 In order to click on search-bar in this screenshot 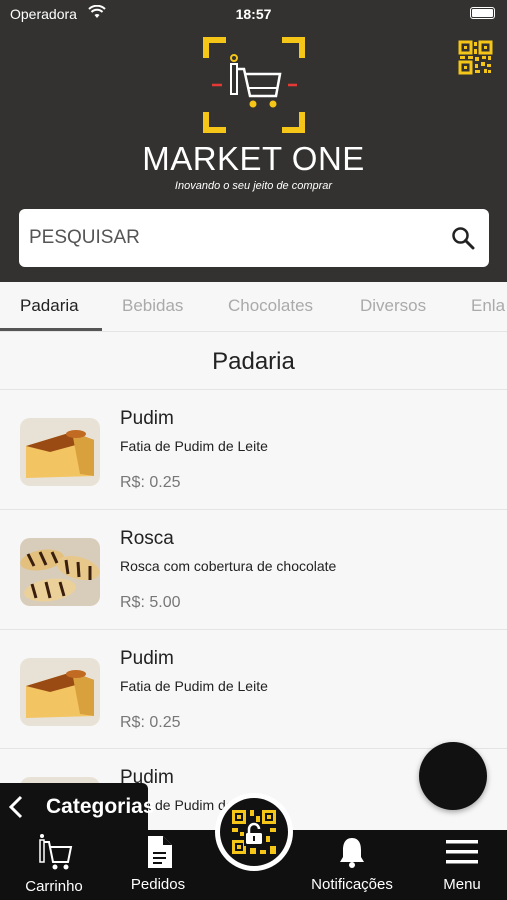, I will do `click(254, 238)`.